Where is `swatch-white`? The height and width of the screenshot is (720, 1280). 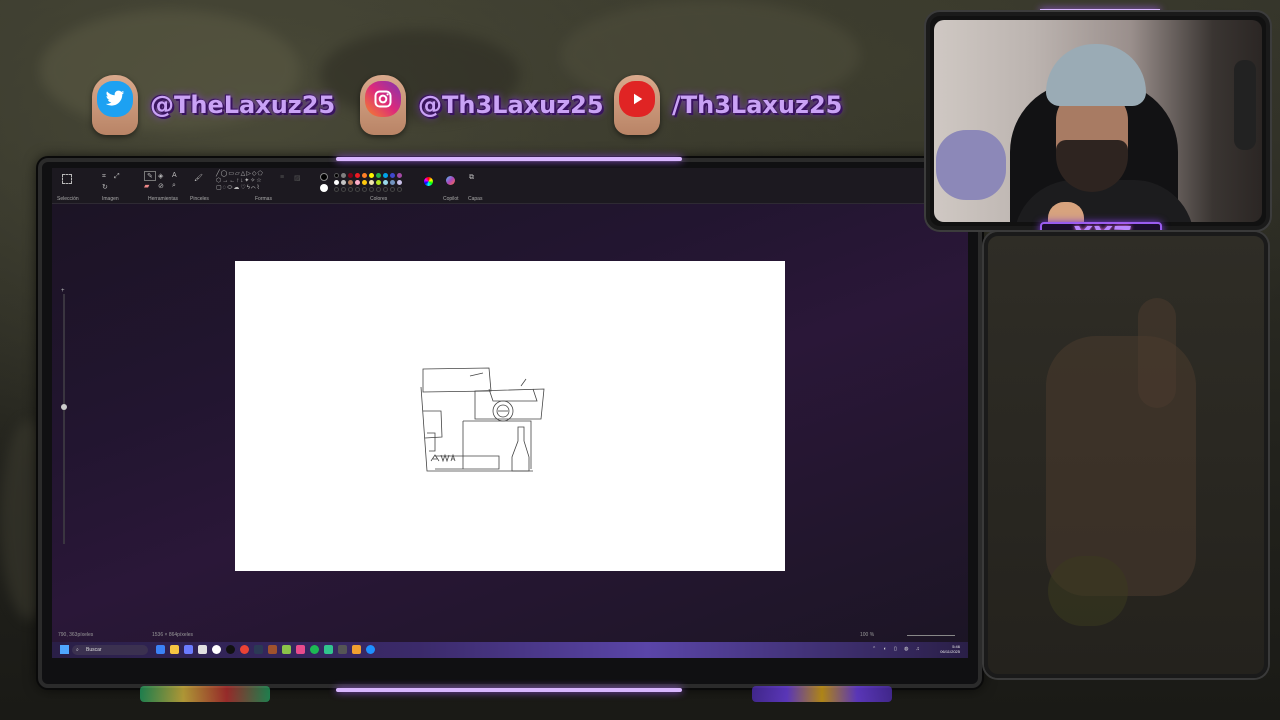
swatch-white is located at coordinates (336, 182).